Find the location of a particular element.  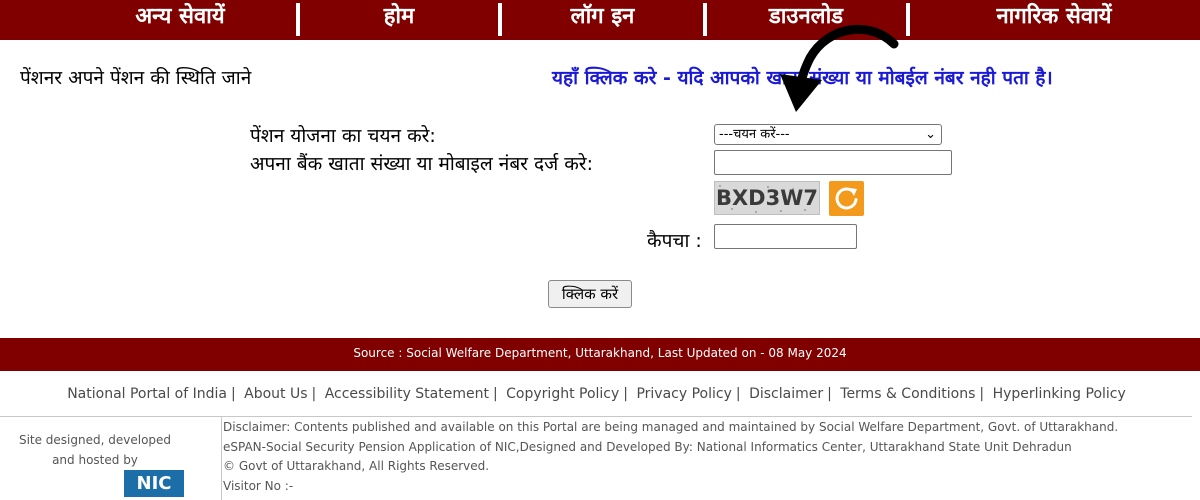

refresh-captcha-button is located at coordinates (846, 198).